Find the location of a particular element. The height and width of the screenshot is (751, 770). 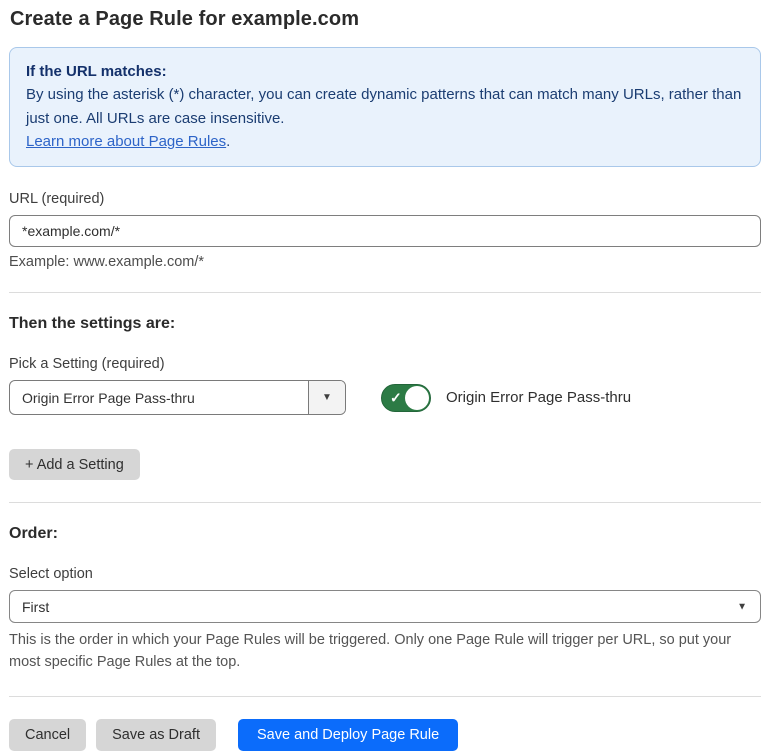

setting-toggle-label: Origin Error Page Pass-thru is located at coordinates (539, 397).